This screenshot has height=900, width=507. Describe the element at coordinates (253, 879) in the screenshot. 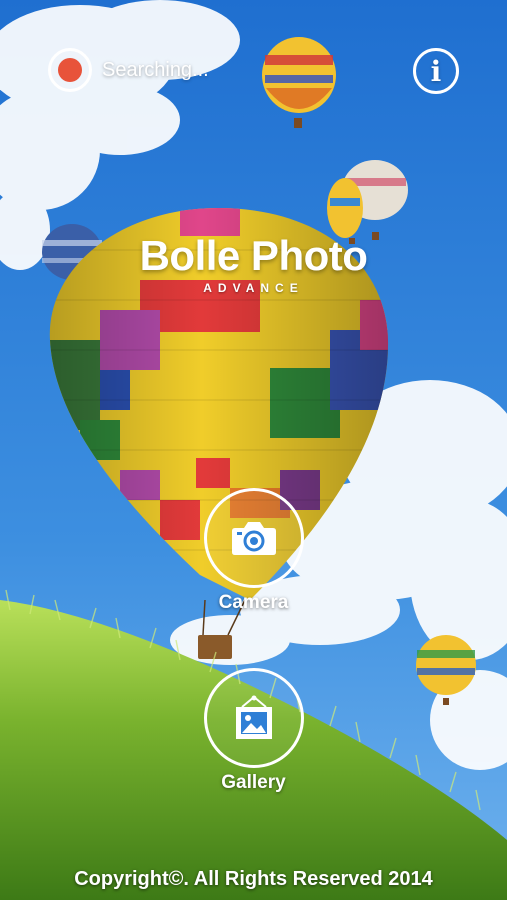

I see `copyright-text: Copyright©. All Rights Reserved 2014` at that location.